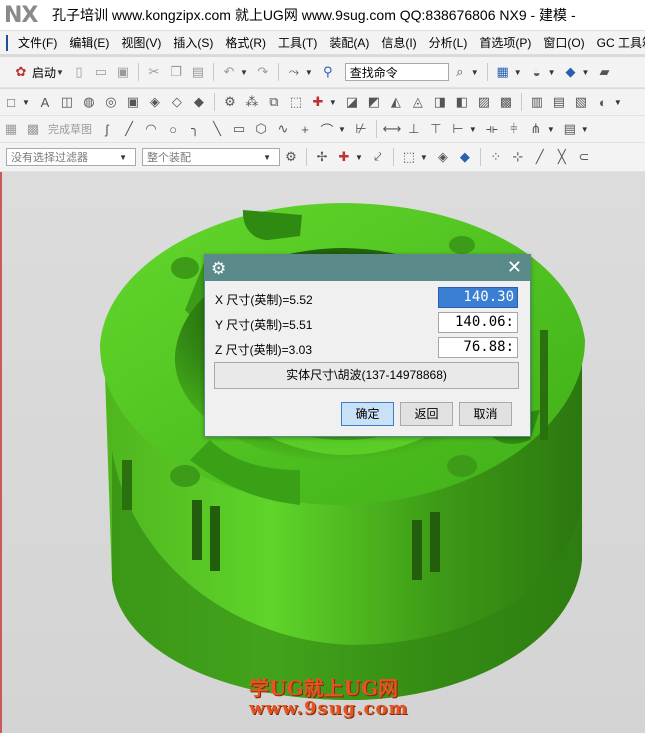 The image size is (645, 733). I want to click on paste-icon: ▤, so click(198, 72).